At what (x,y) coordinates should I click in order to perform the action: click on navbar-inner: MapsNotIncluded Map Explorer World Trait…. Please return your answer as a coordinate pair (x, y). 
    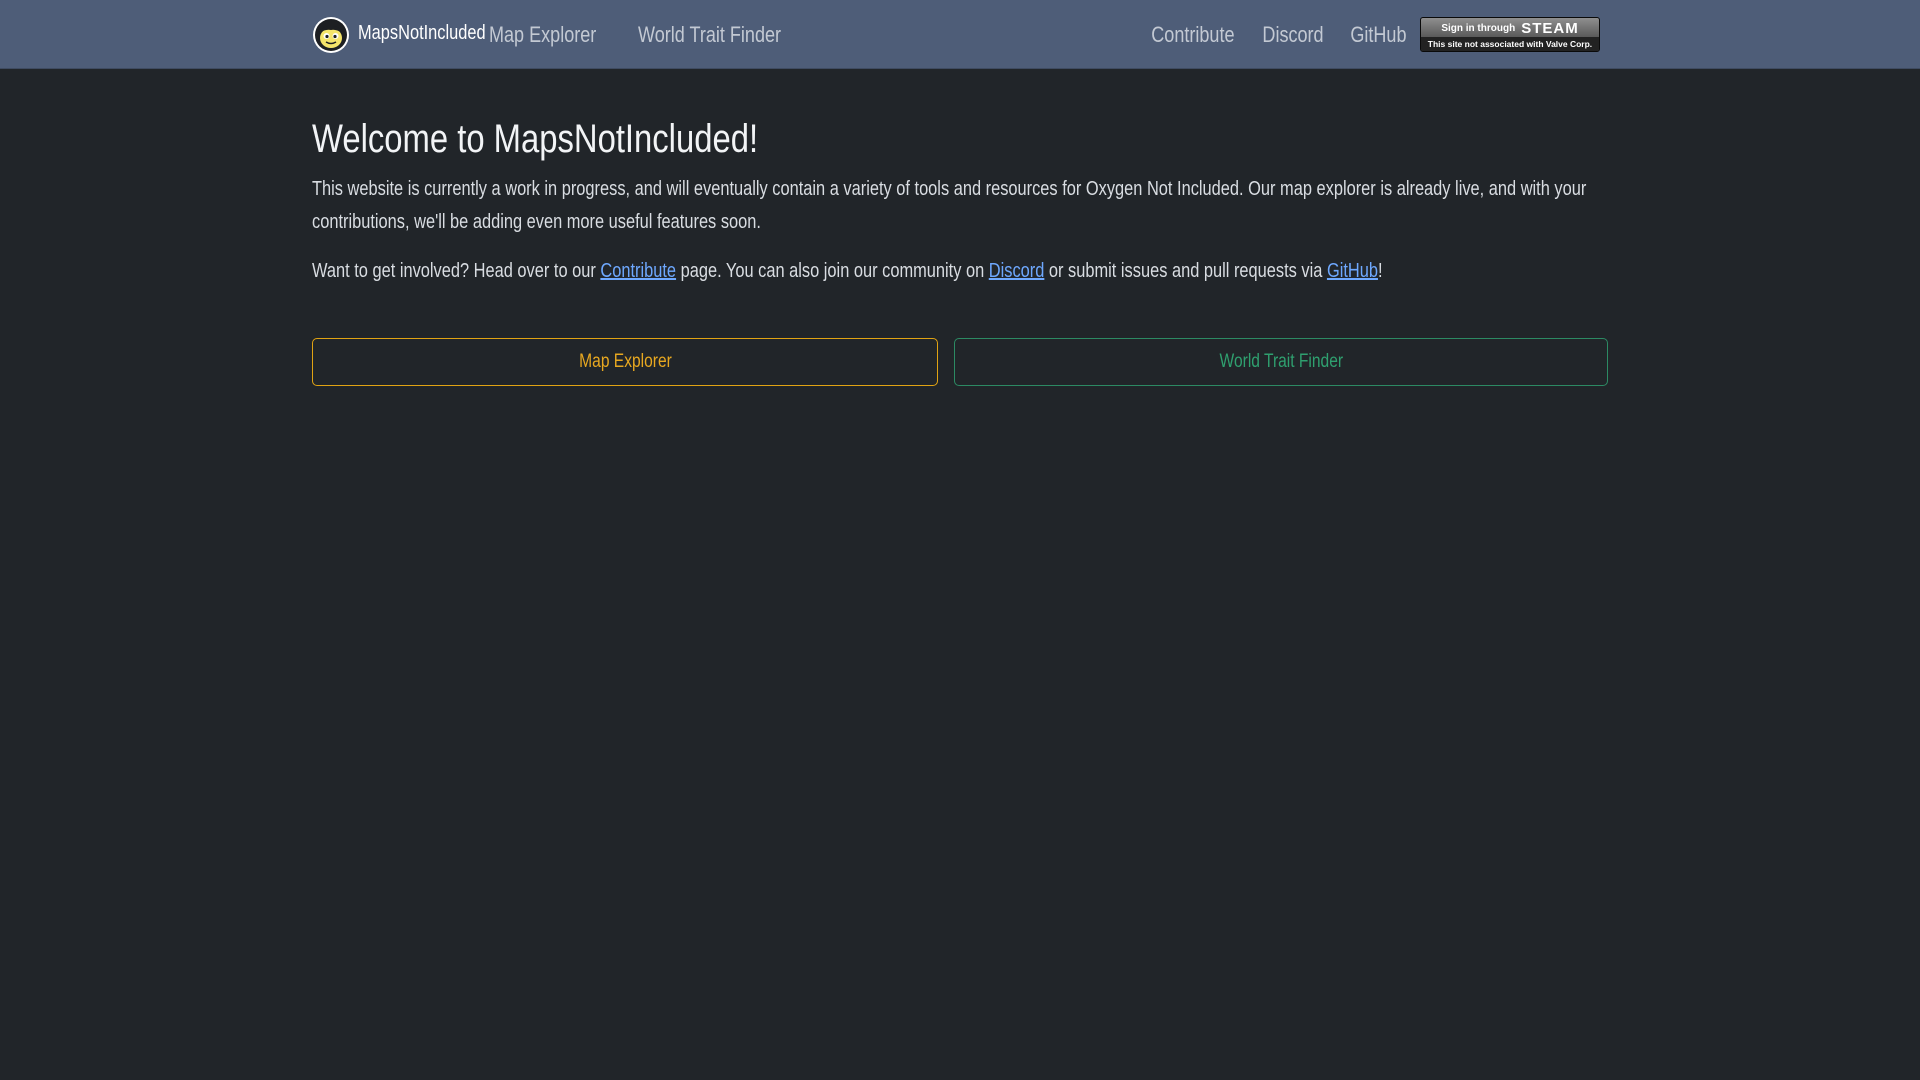
    Looking at the image, I should click on (960, 34).